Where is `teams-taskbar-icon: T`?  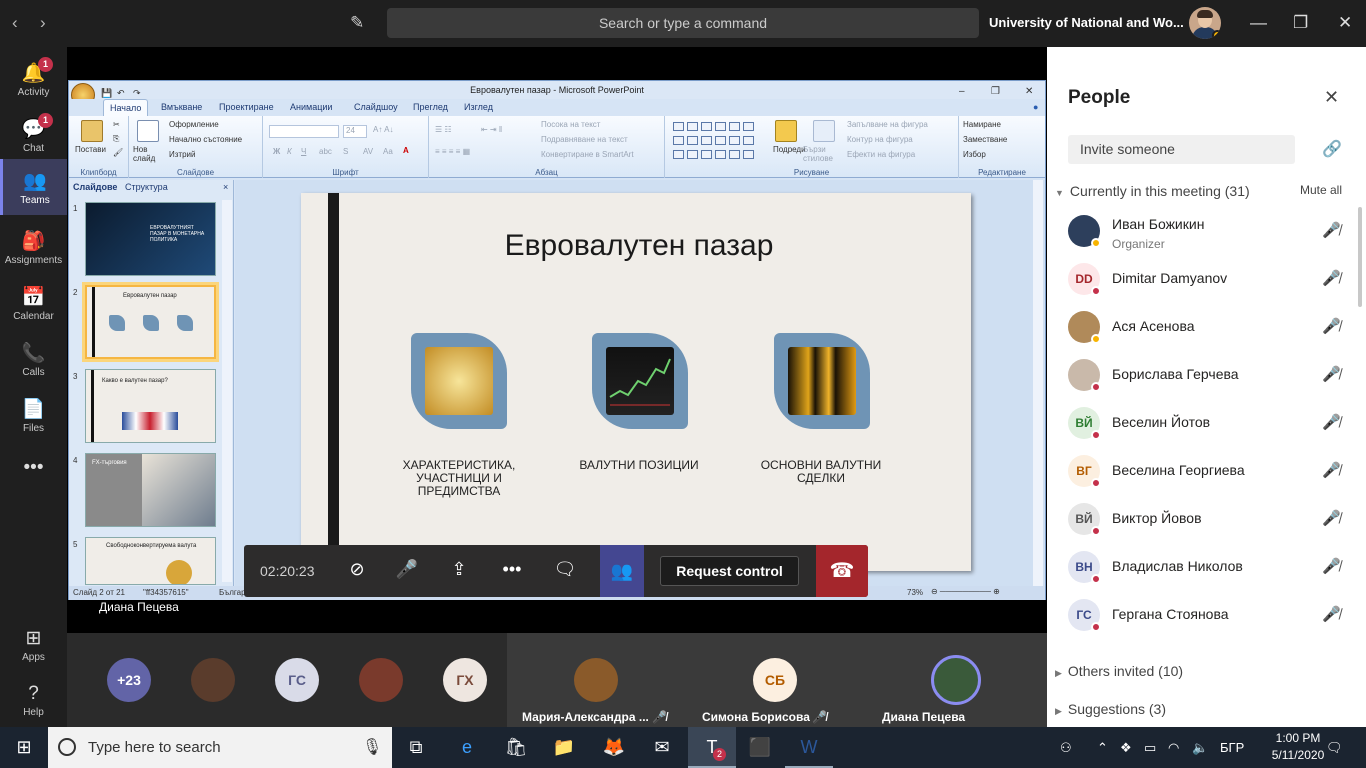
teams-taskbar-icon: T is located at coordinates (712, 747).